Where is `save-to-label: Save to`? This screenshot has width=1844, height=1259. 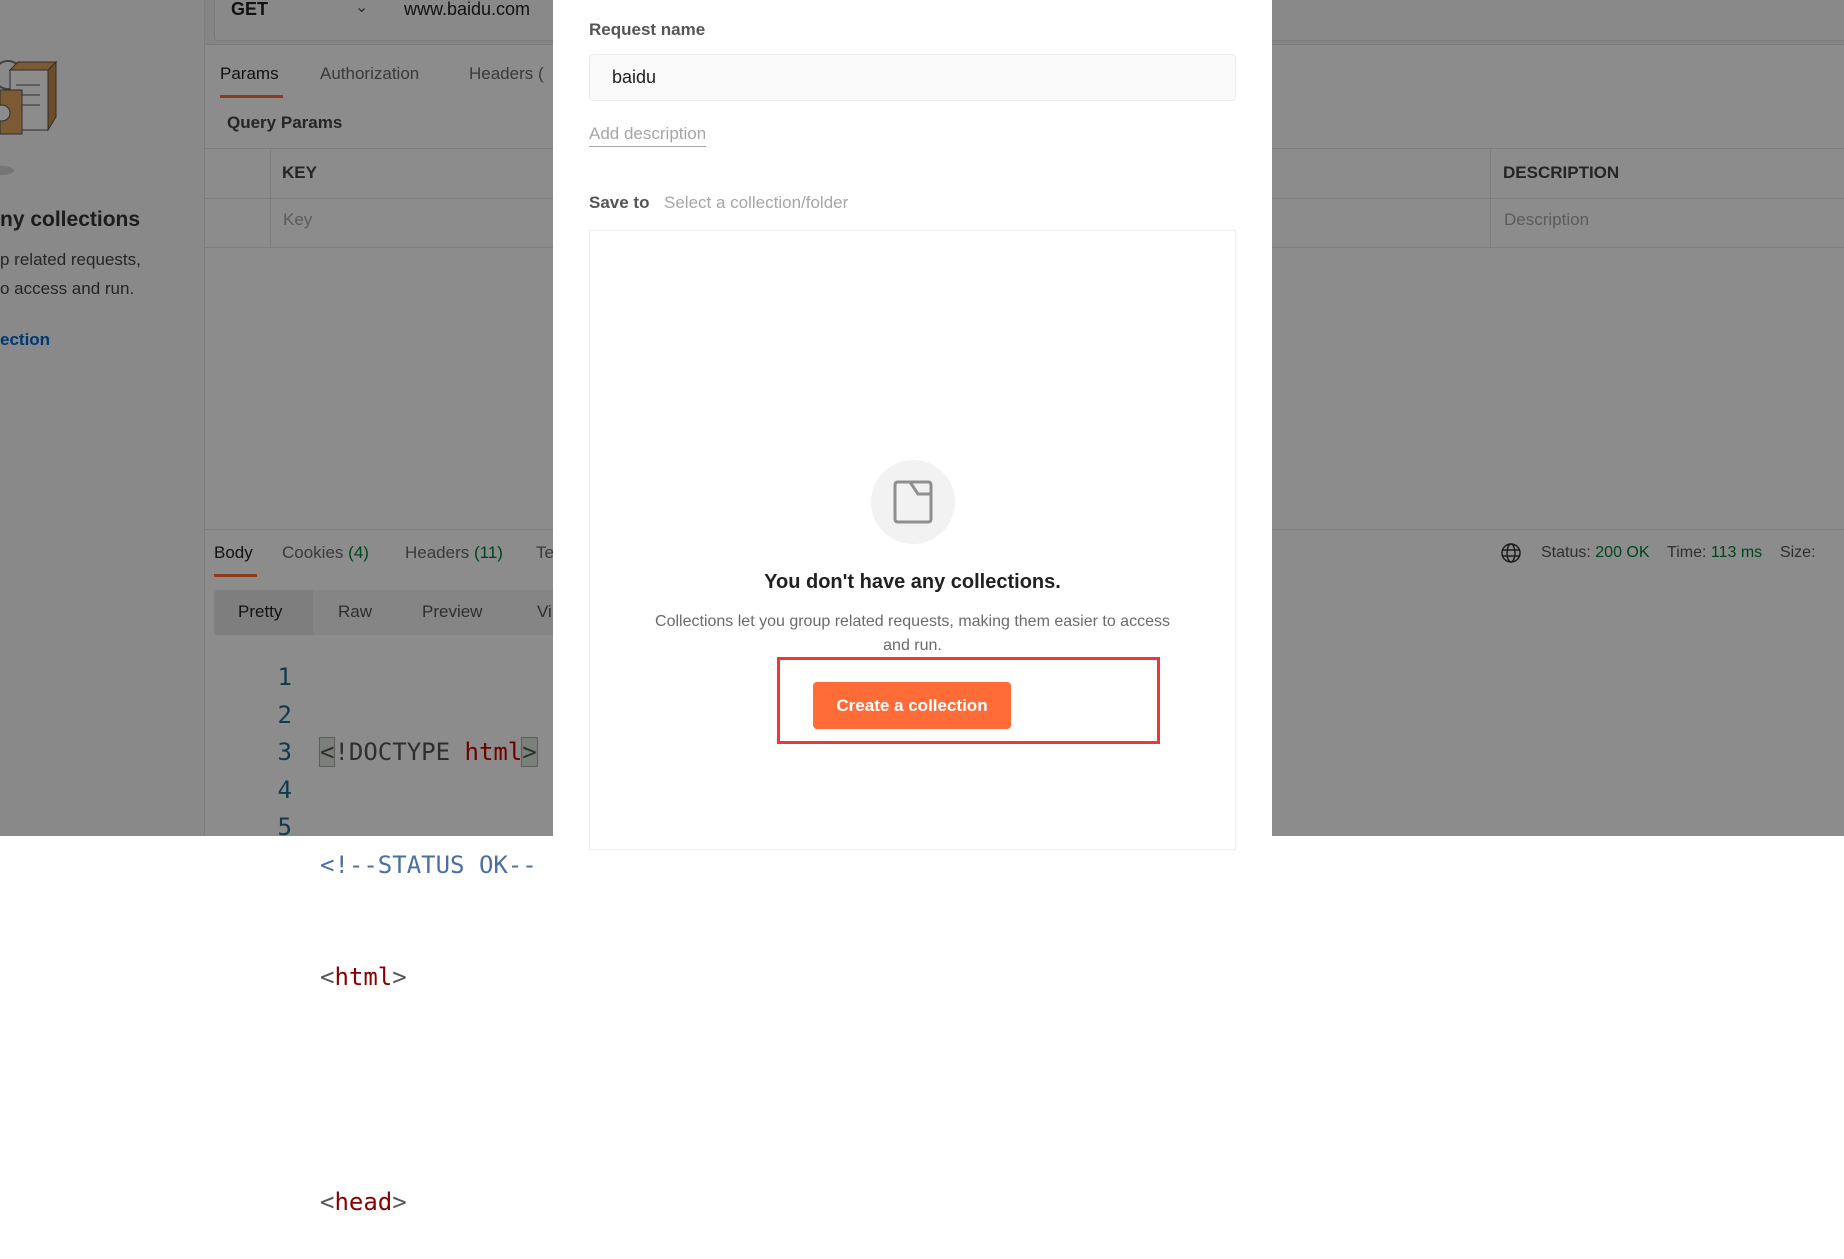 save-to-label: Save to is located at coordinates (619, 202).